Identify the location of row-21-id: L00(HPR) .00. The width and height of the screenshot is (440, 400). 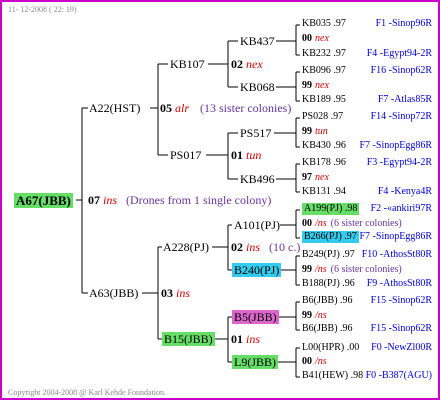
(330, 348).